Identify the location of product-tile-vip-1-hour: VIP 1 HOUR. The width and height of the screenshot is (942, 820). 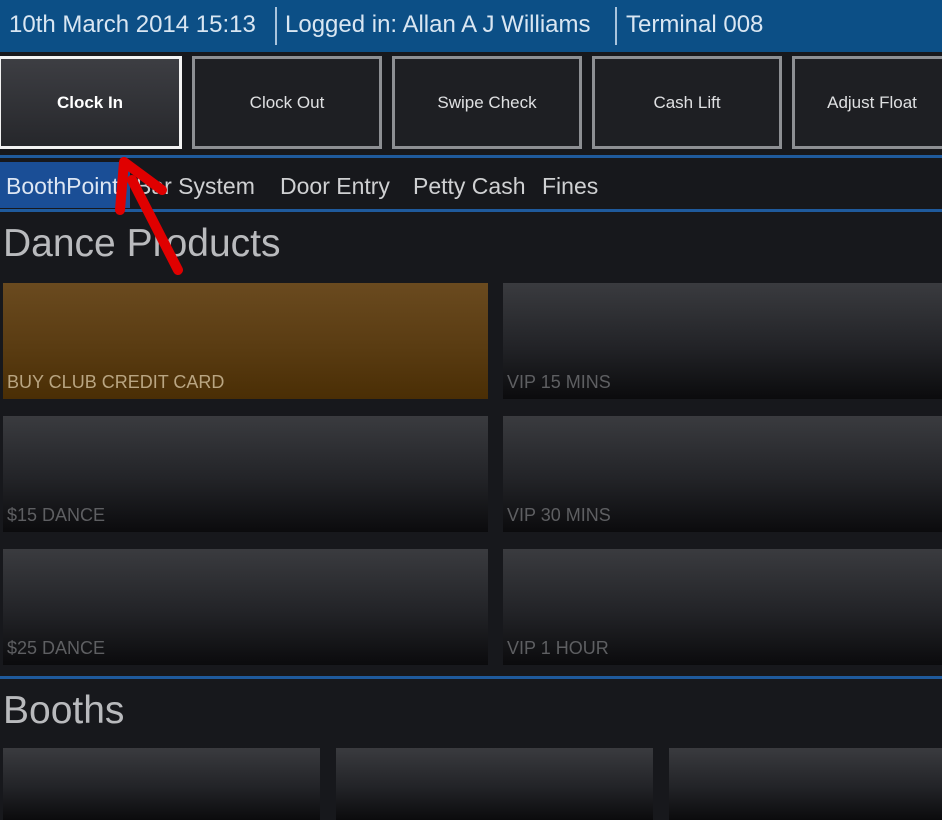
(722, 607).